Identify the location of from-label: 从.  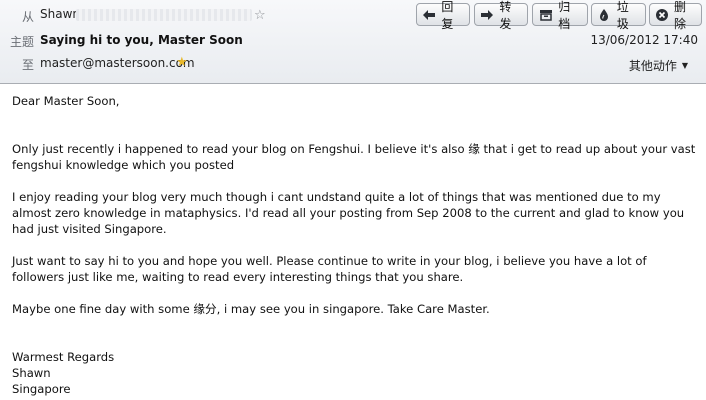
(27, 17).